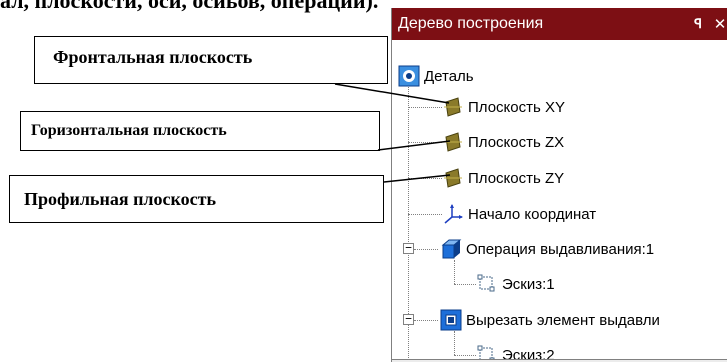 The height and width of the screenshot is (362, 727). I want to click on horizontal-plane-callout: Горизонтальная плоскость, so click(200, 131).